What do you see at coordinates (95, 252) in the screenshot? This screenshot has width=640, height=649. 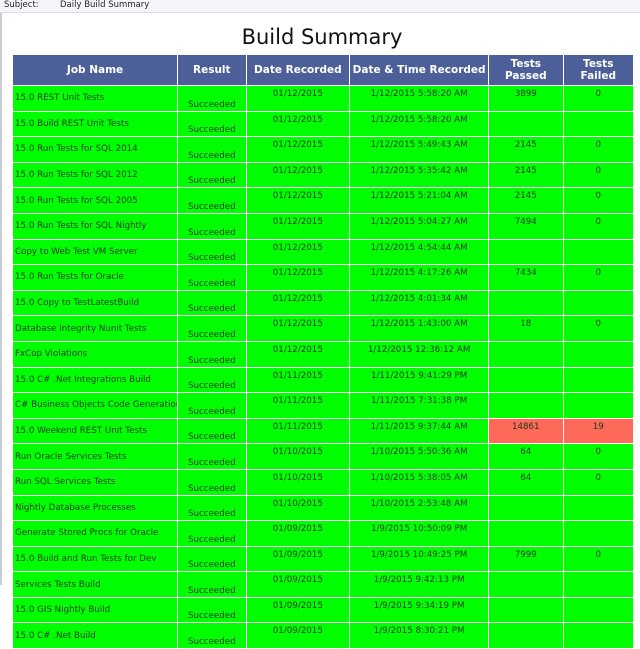 I see `job-name-cell: Copy to Web Test VM Server` at bounding box center [95, 252].